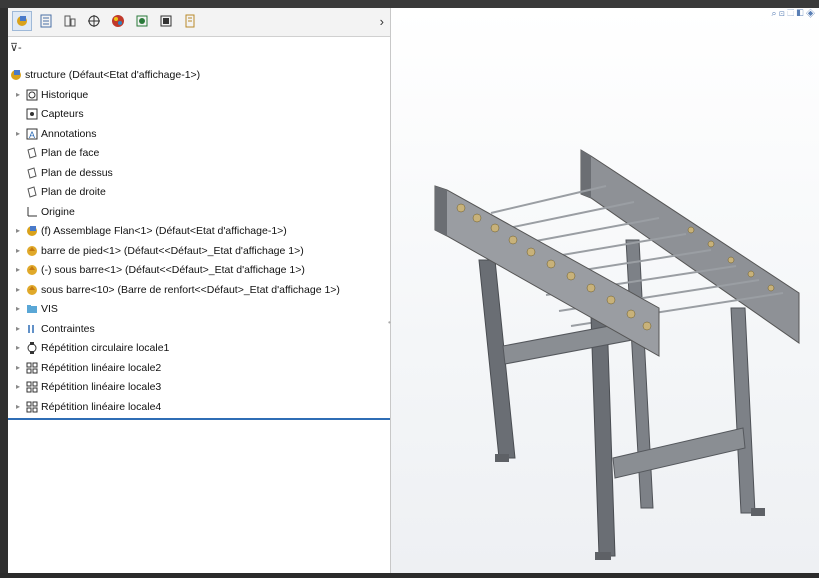  I want to click on tabs-scroll-right-icon: ›, so click(382, 21).